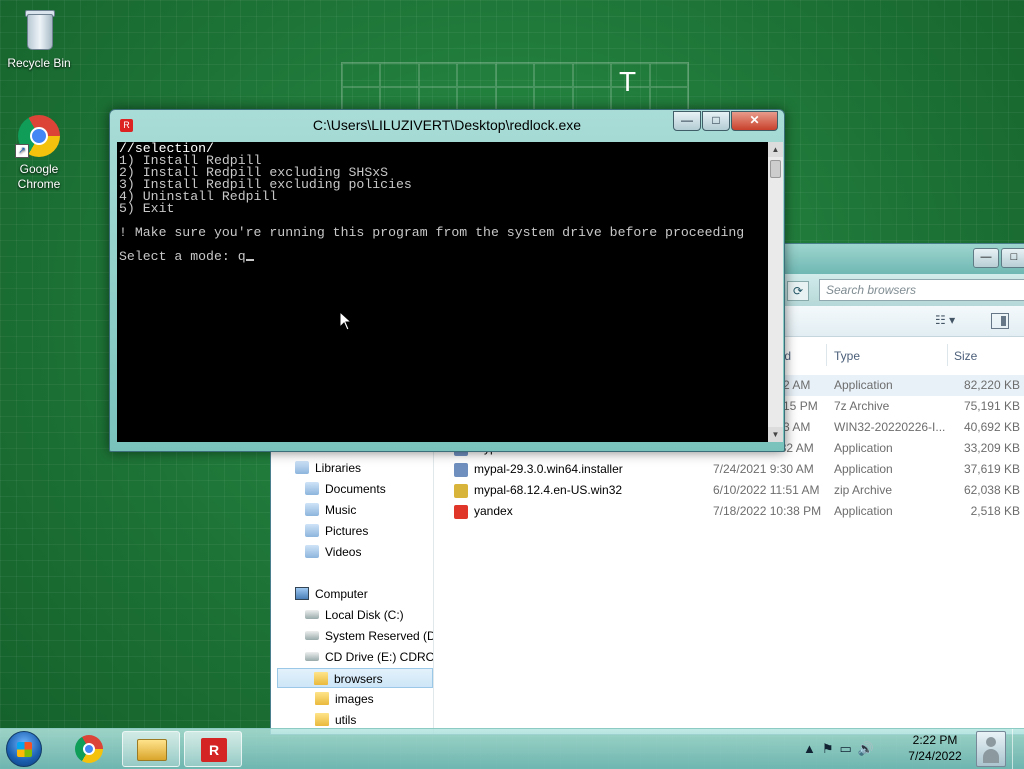 Image resolution: width=1024 pixels, height=769 pixels. What do you see at coordinates (24, 749) in the screenshot?
I see `start-button` at bounding box center [24, 749].